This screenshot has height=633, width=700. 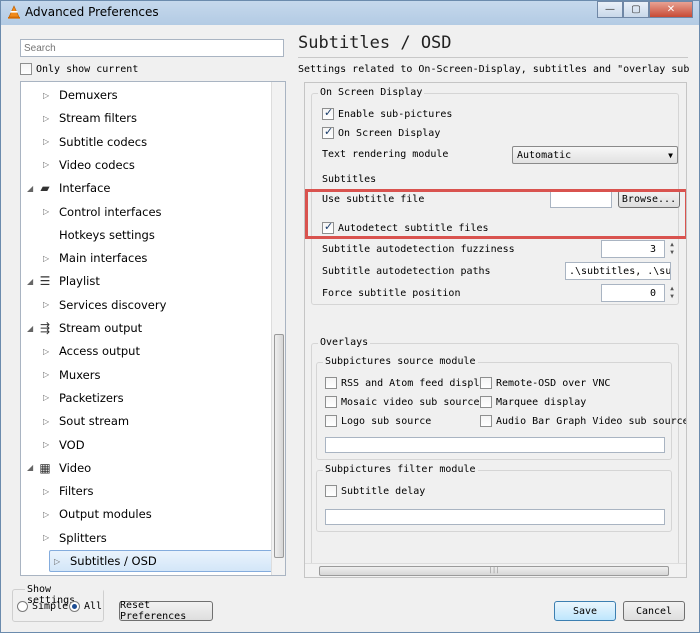 What do you see at coordinates (328, 132) in the screenshot?
I see `on-screen-display-checkbox` at bounding box center [328, 132].